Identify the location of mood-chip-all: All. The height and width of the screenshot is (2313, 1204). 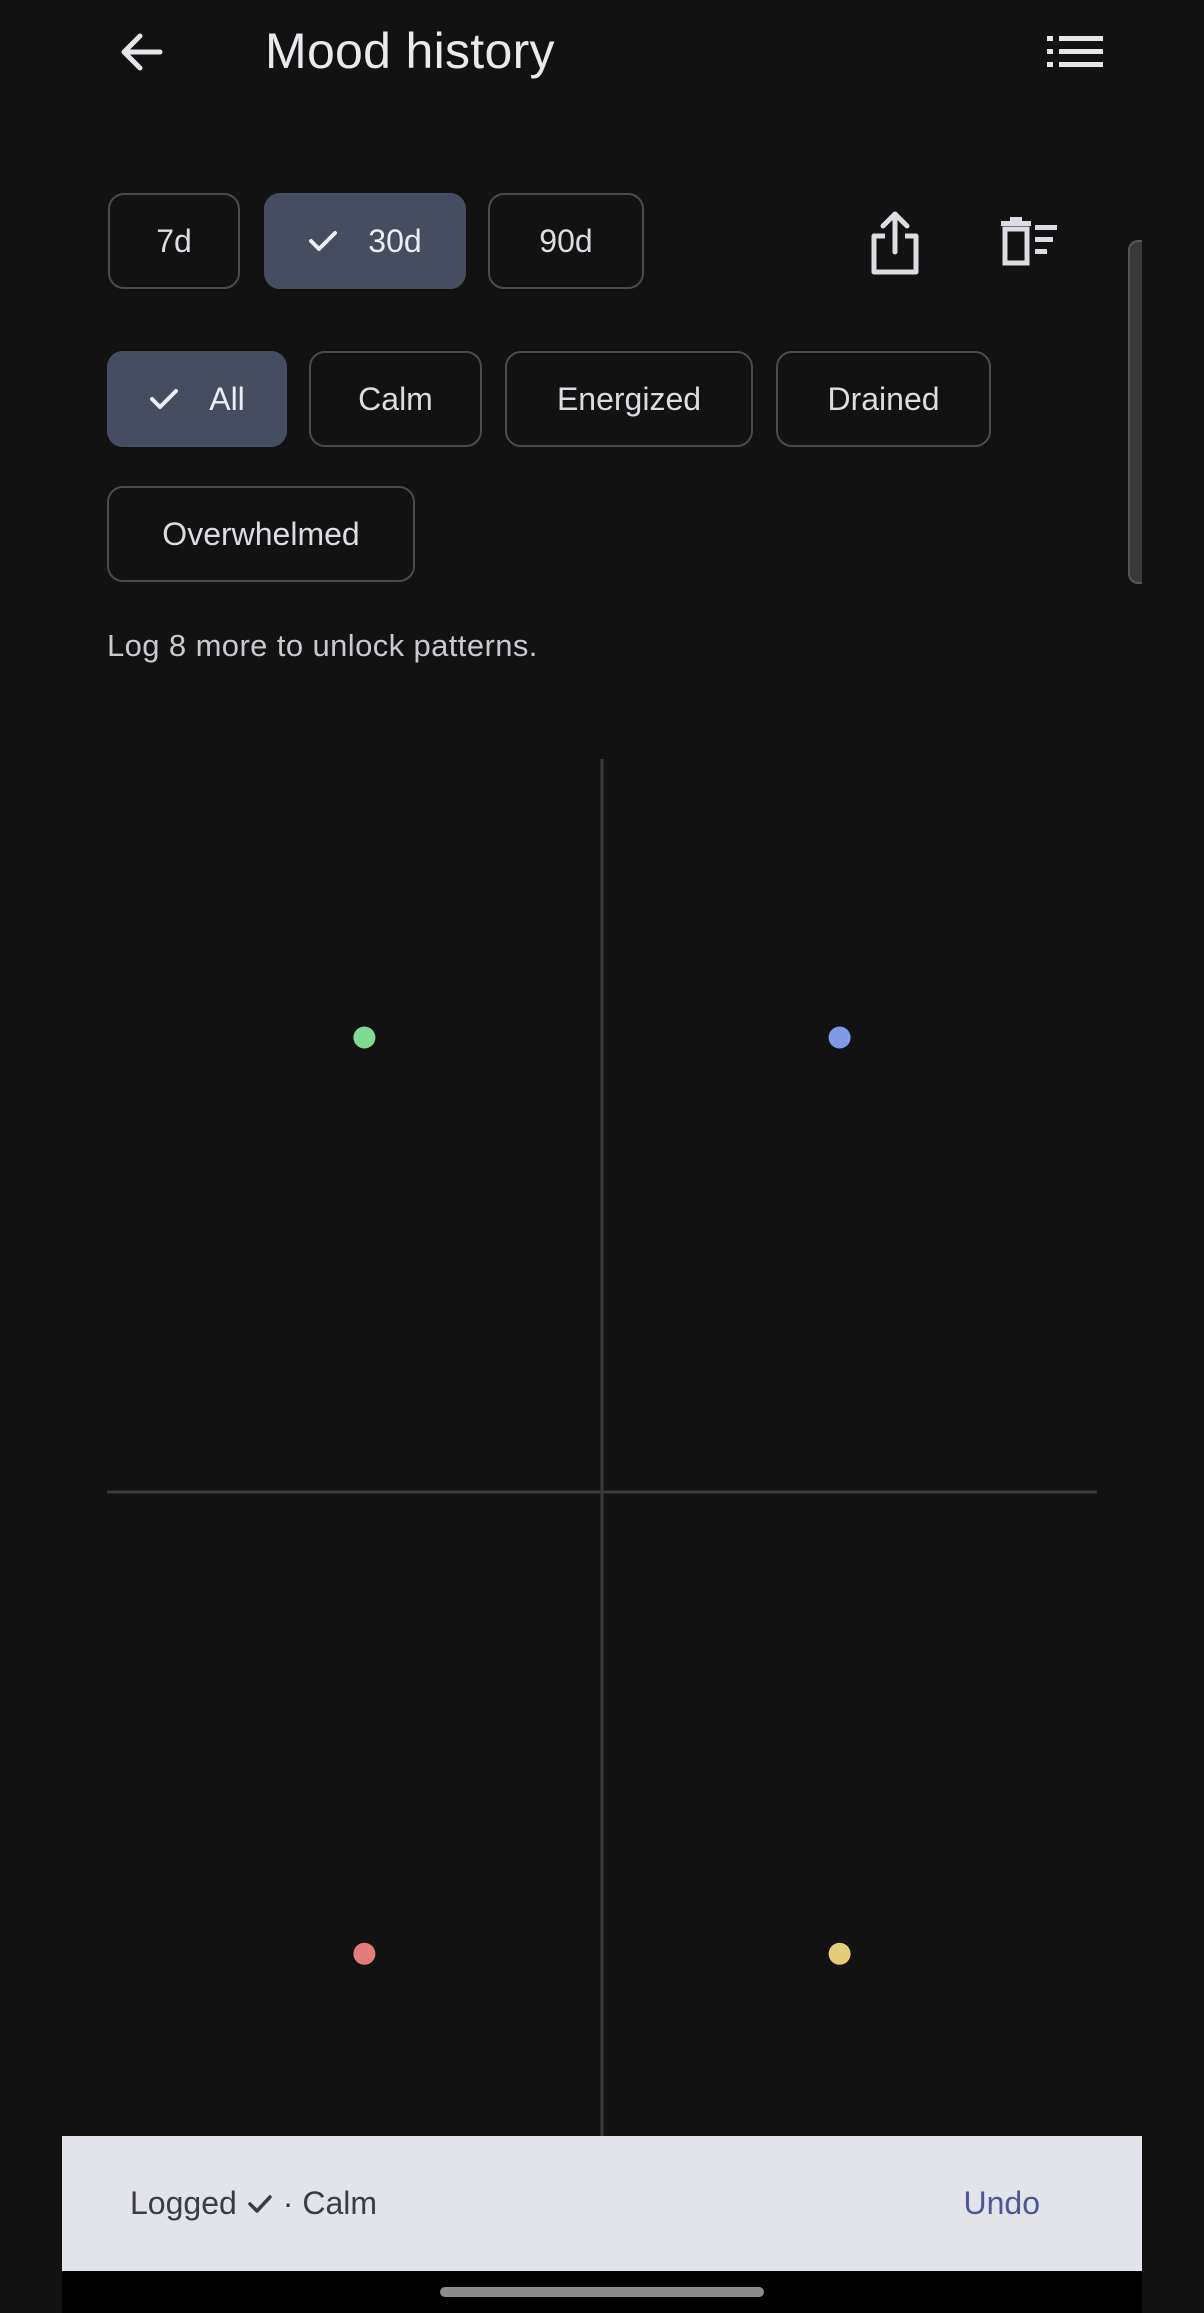
(197, 399).